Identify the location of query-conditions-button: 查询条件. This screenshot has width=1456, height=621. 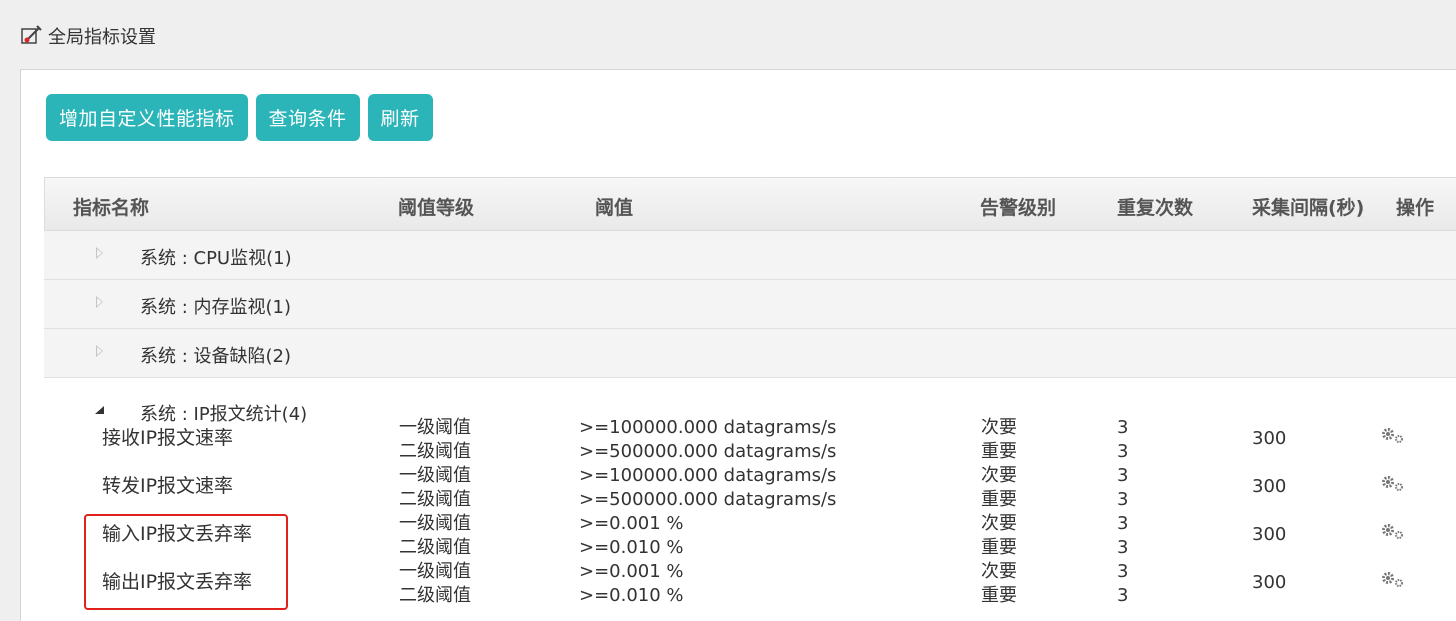
(307, 117).